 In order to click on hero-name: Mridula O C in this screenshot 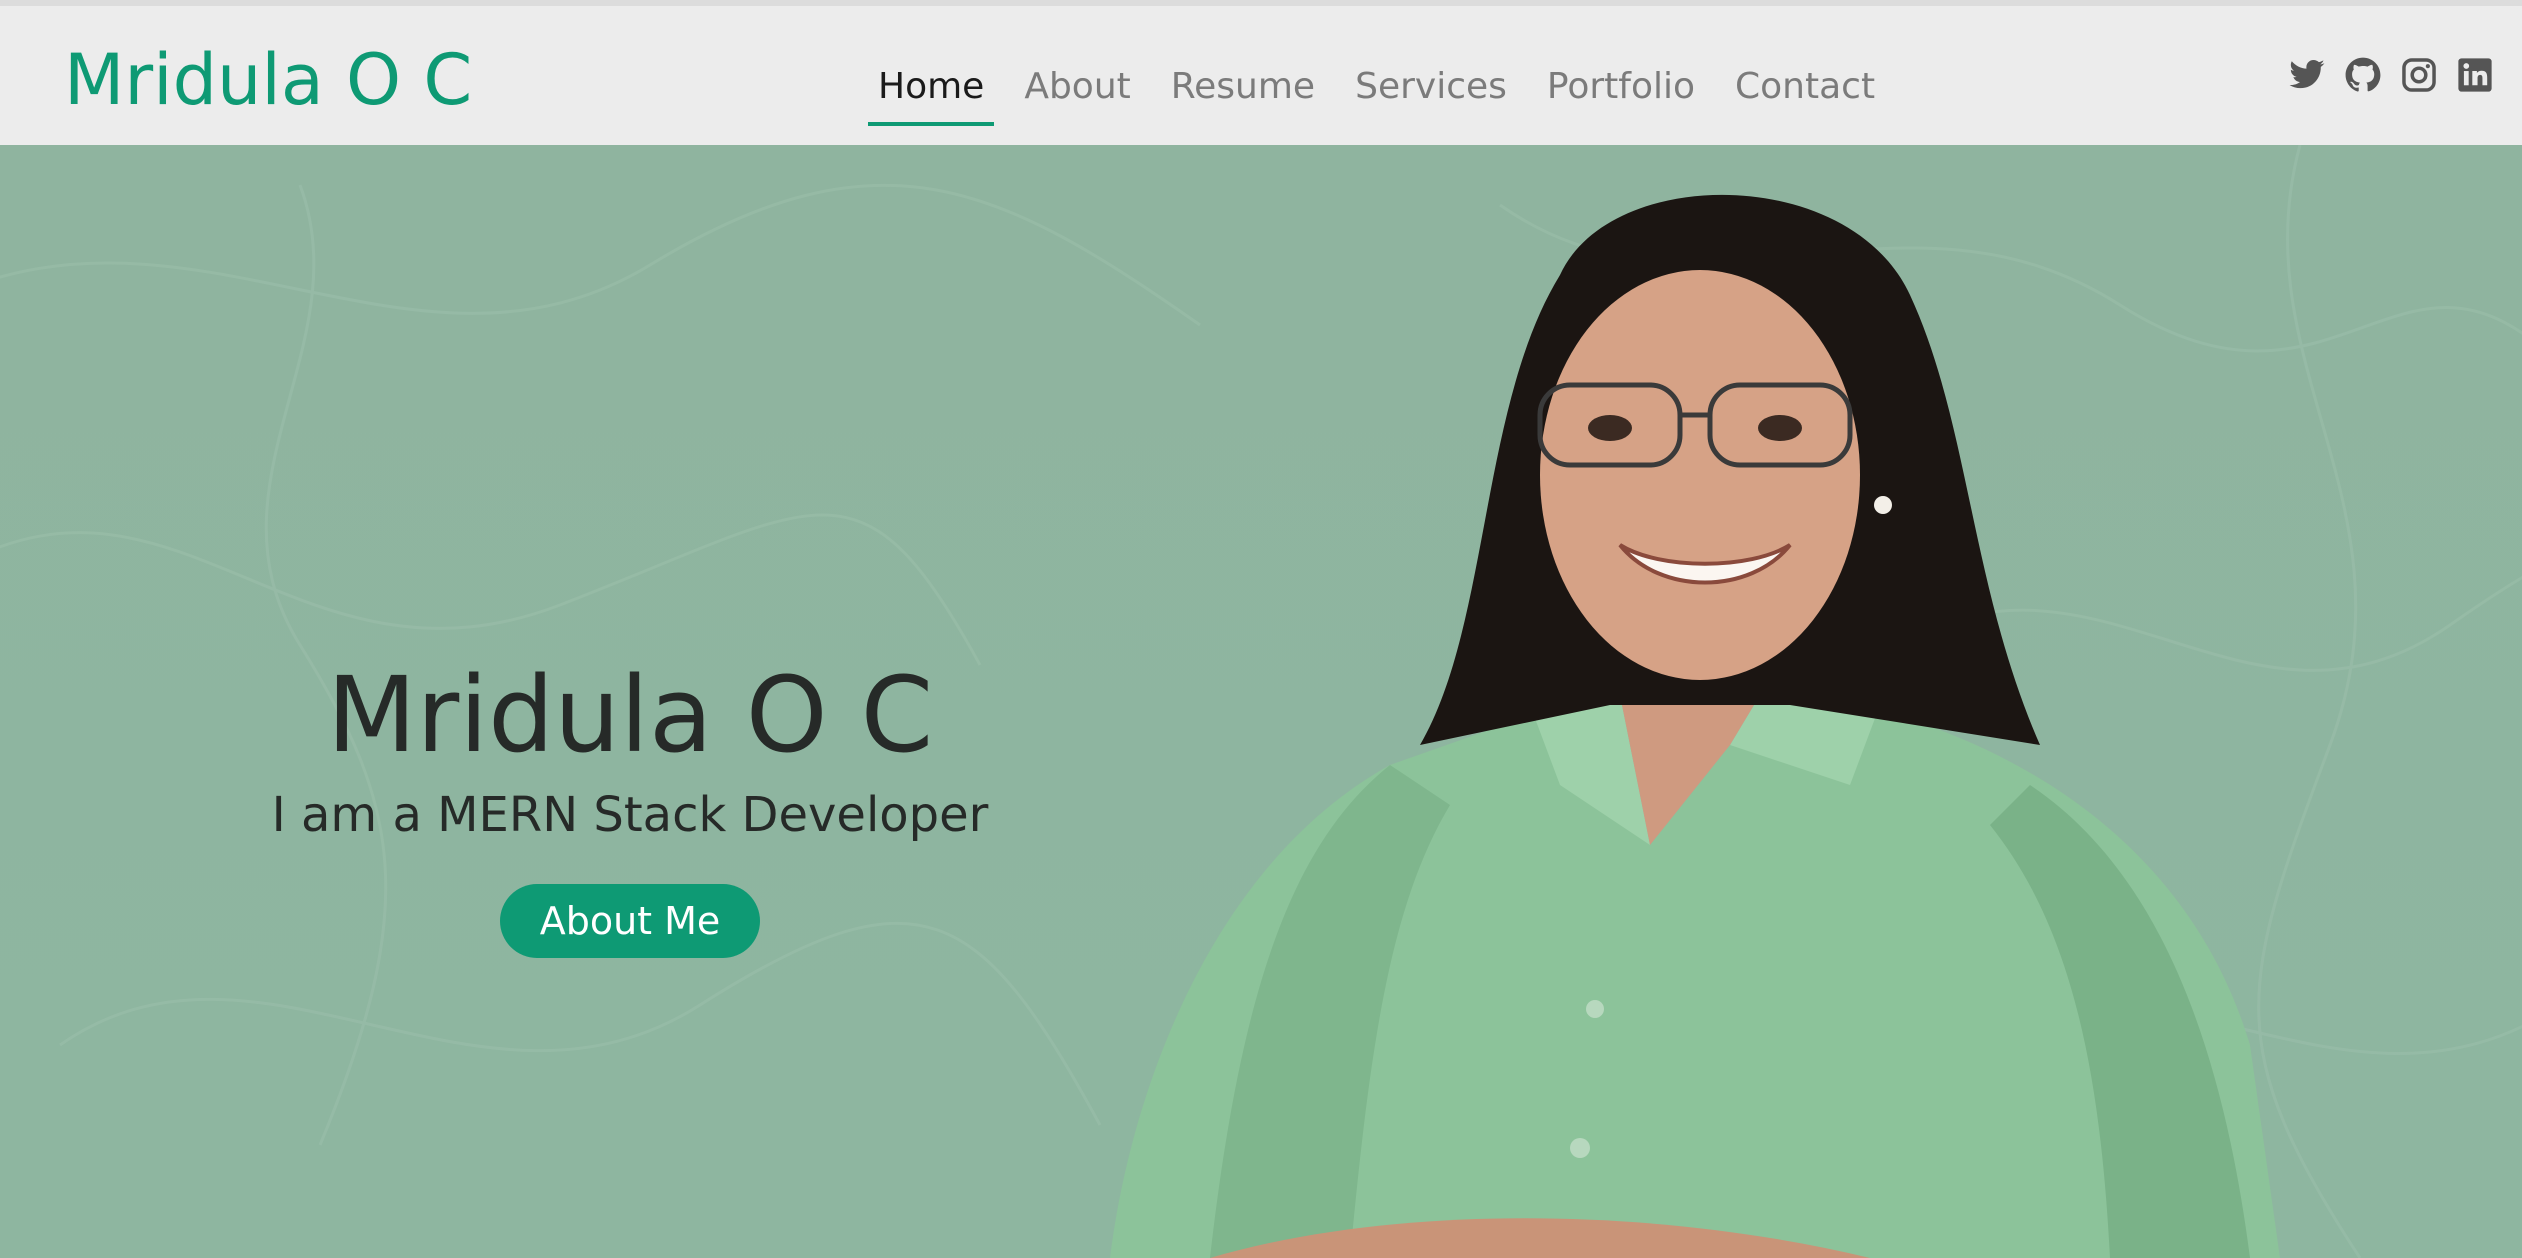, I will do `click(630, 715)`.